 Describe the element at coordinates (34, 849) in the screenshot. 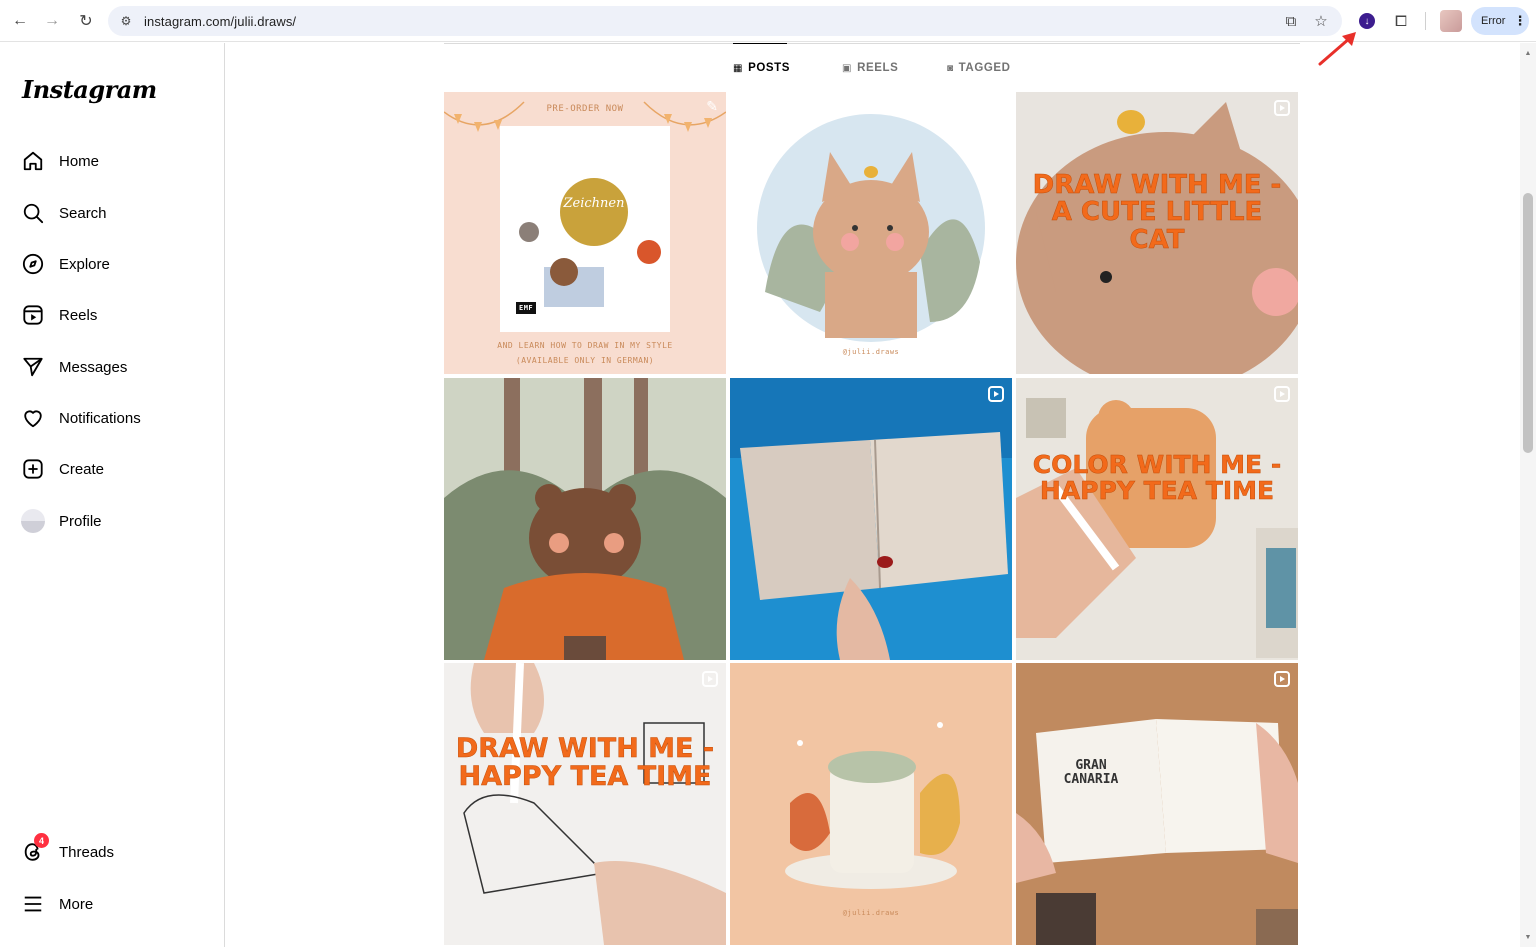

I see `threads-icon: 4` at that location.